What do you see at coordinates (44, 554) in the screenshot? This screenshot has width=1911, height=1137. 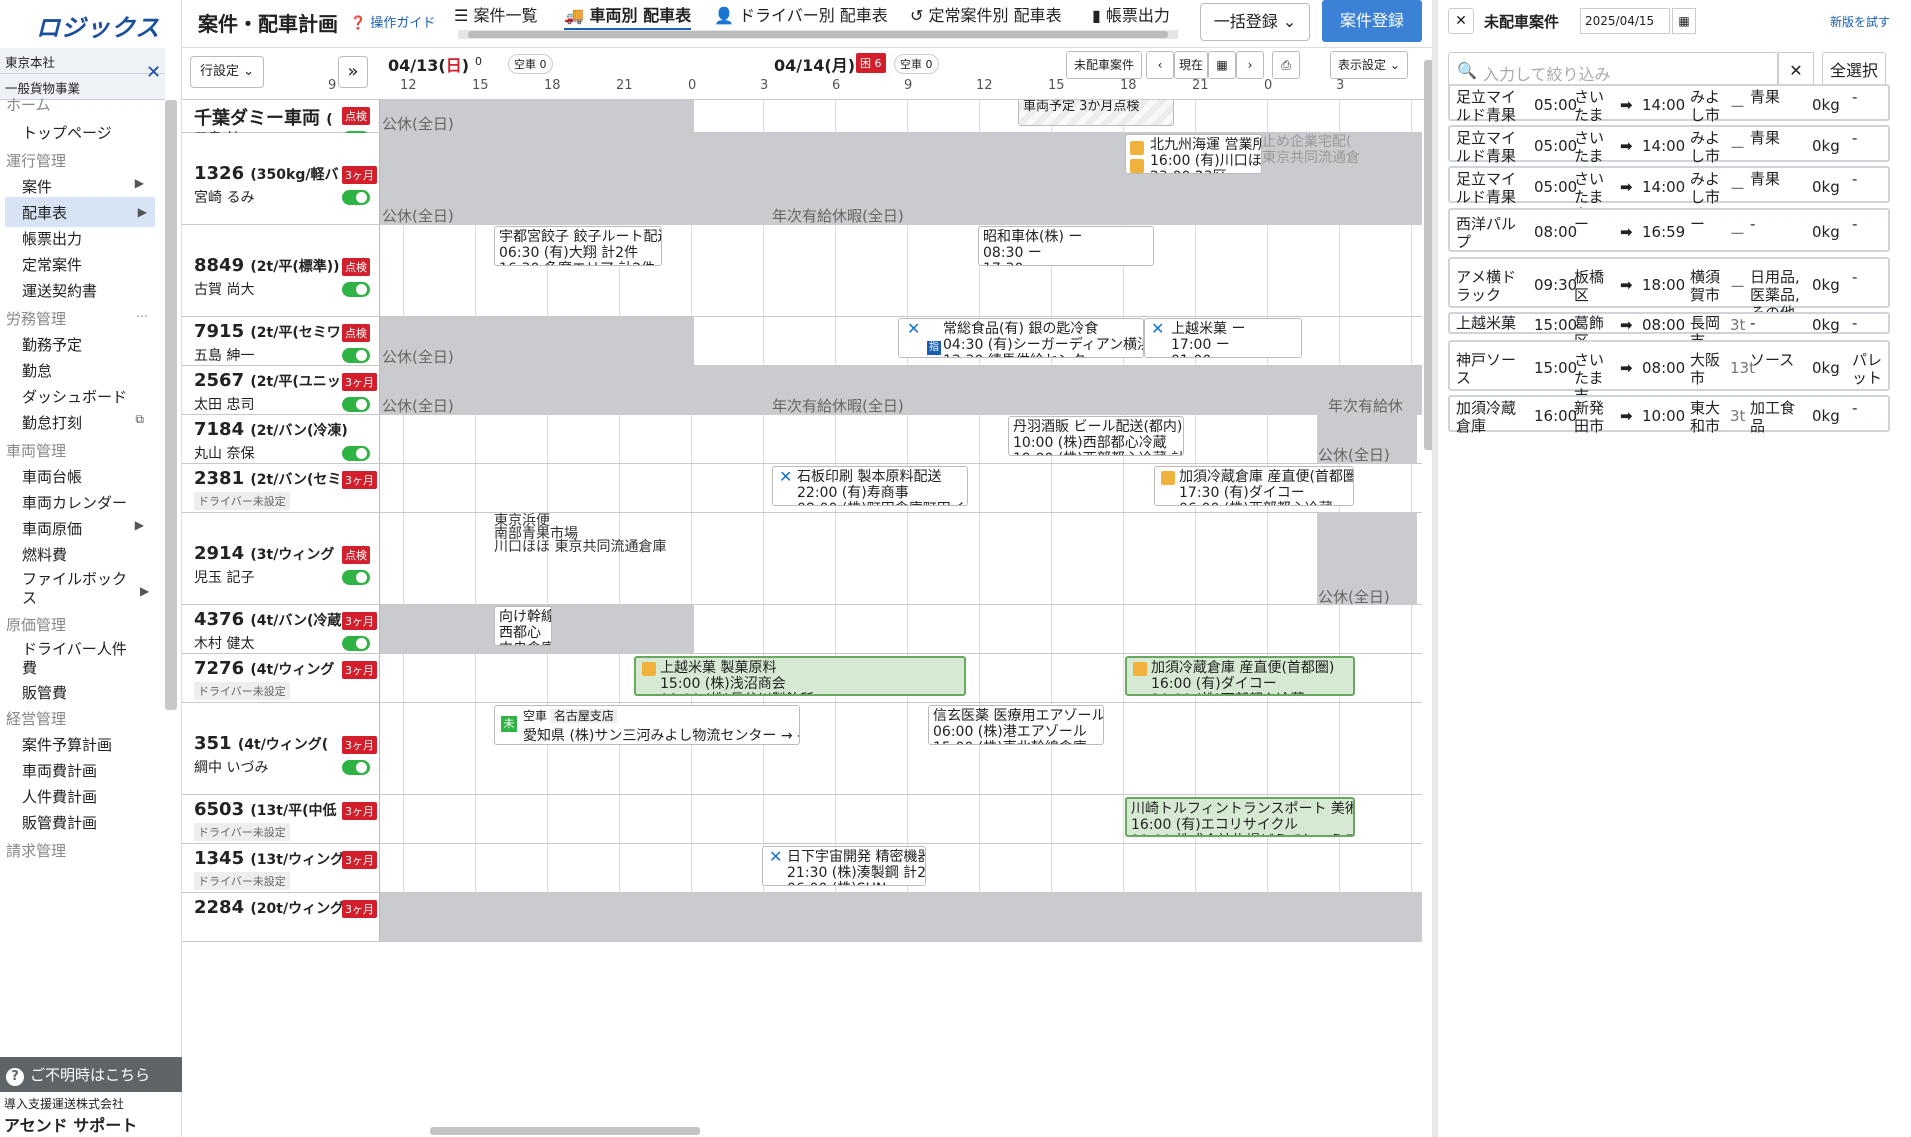 I see `nav-fuel: 燃料費` at bounding box center [44, 554].